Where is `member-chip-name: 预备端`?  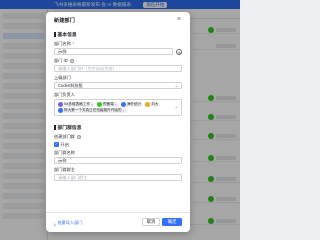 member-chip-name: 预备端 is located at coordinates (108, 104).